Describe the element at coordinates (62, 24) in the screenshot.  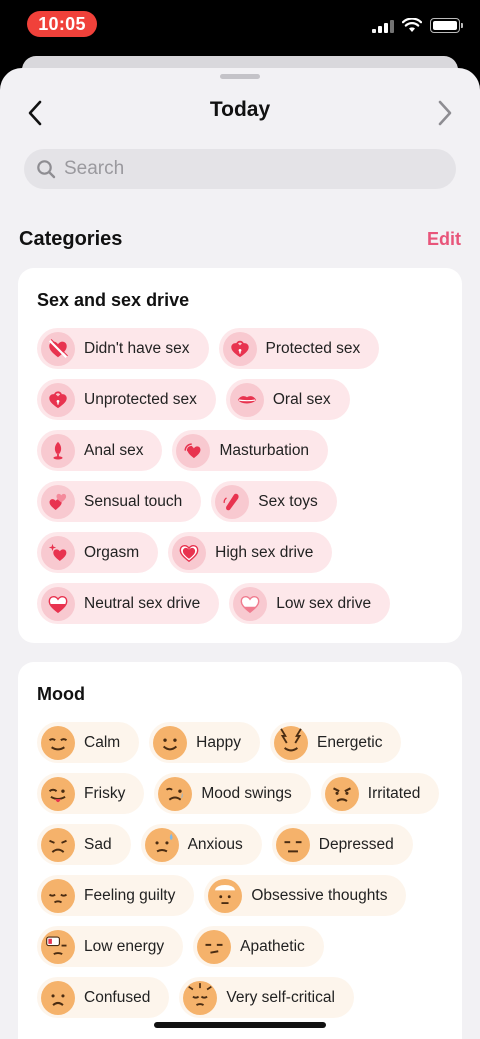
I see `status-time: 10:05` at that location.